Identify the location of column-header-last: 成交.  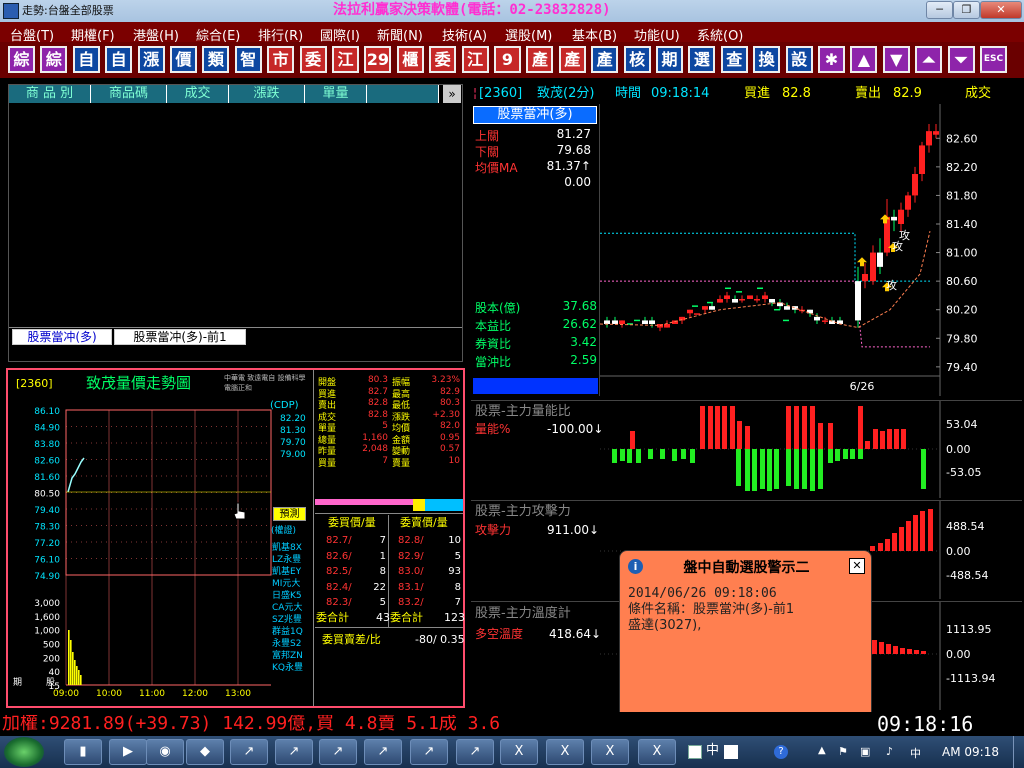
(198, 94).